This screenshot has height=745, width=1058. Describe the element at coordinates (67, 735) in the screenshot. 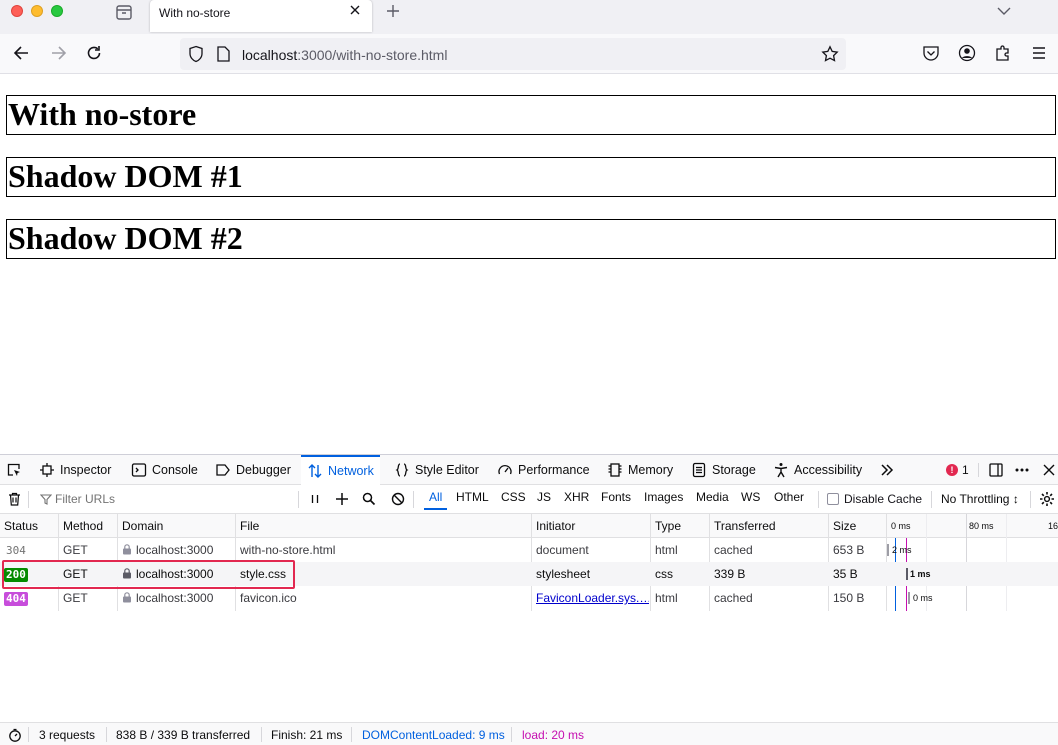

I see `request-count: 3 requests` at that location.